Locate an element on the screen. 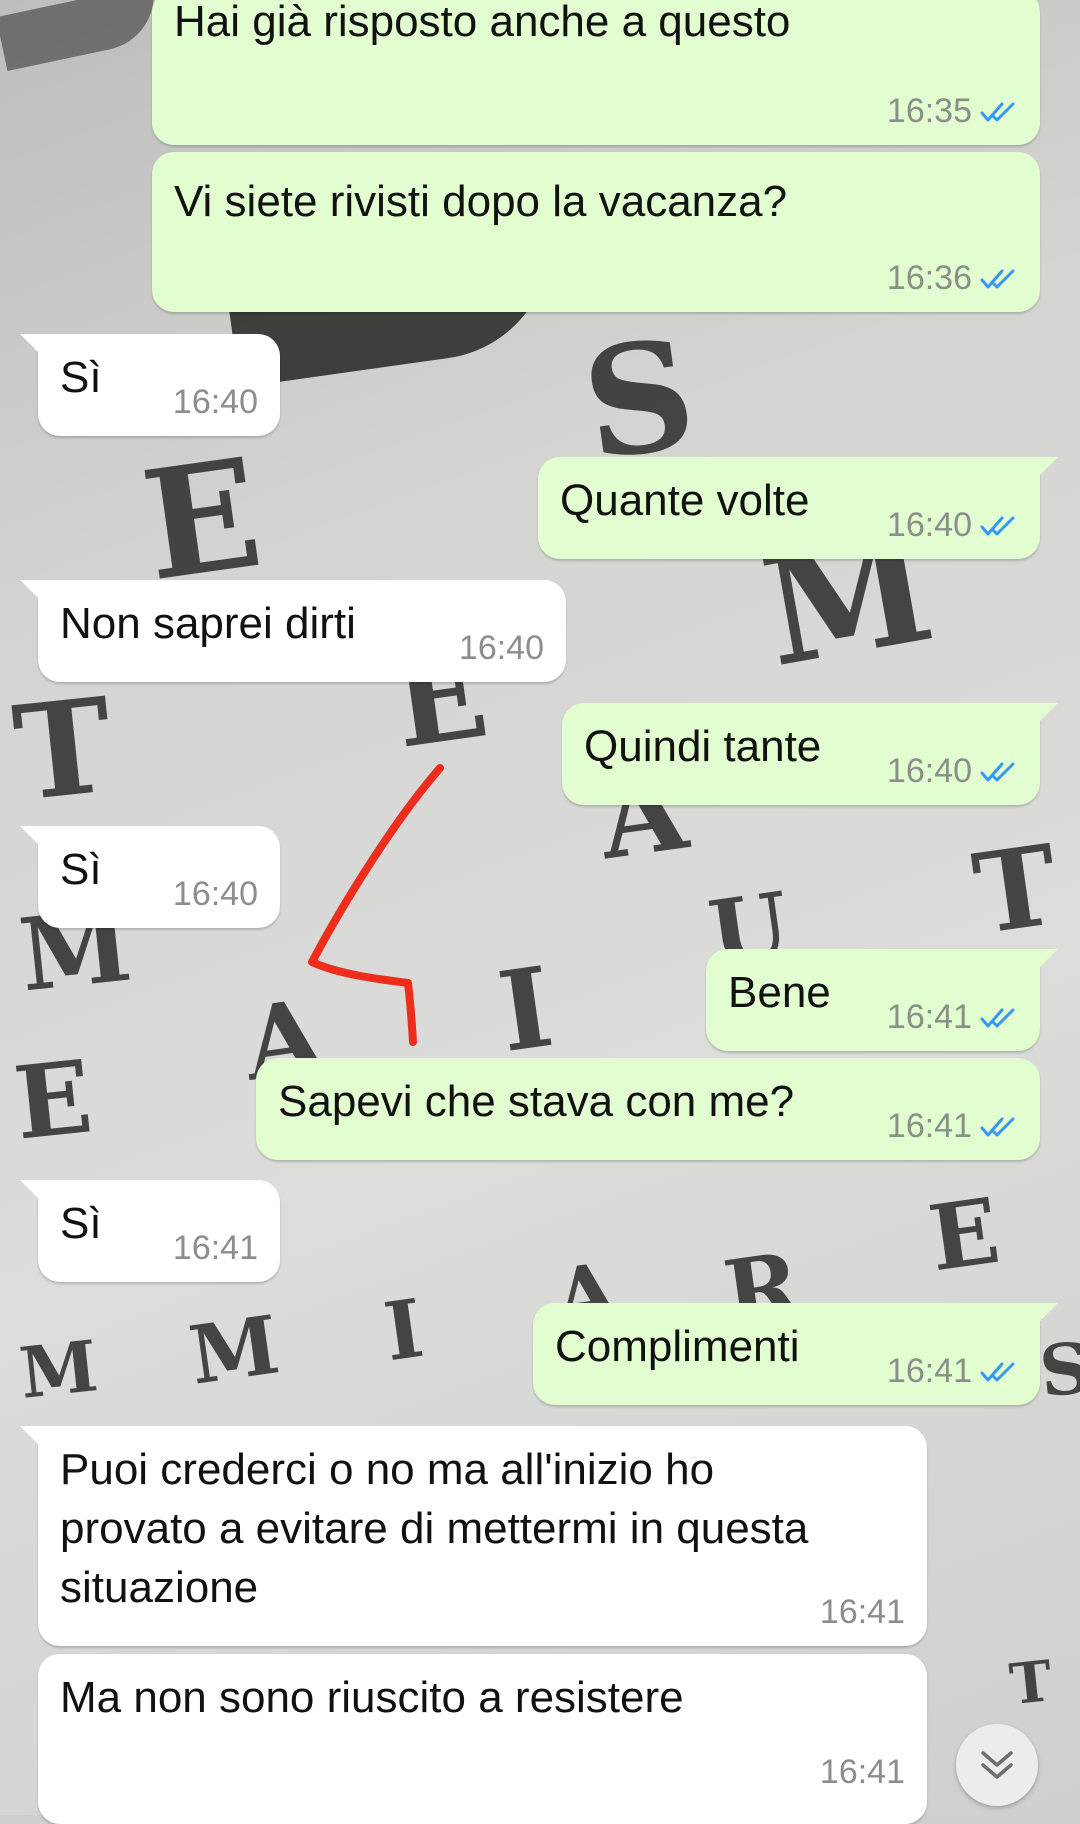 This screenshot has height=1824, width=1080. message-text: Hai già risposto anche a questo is located at coordinates (482, 23).